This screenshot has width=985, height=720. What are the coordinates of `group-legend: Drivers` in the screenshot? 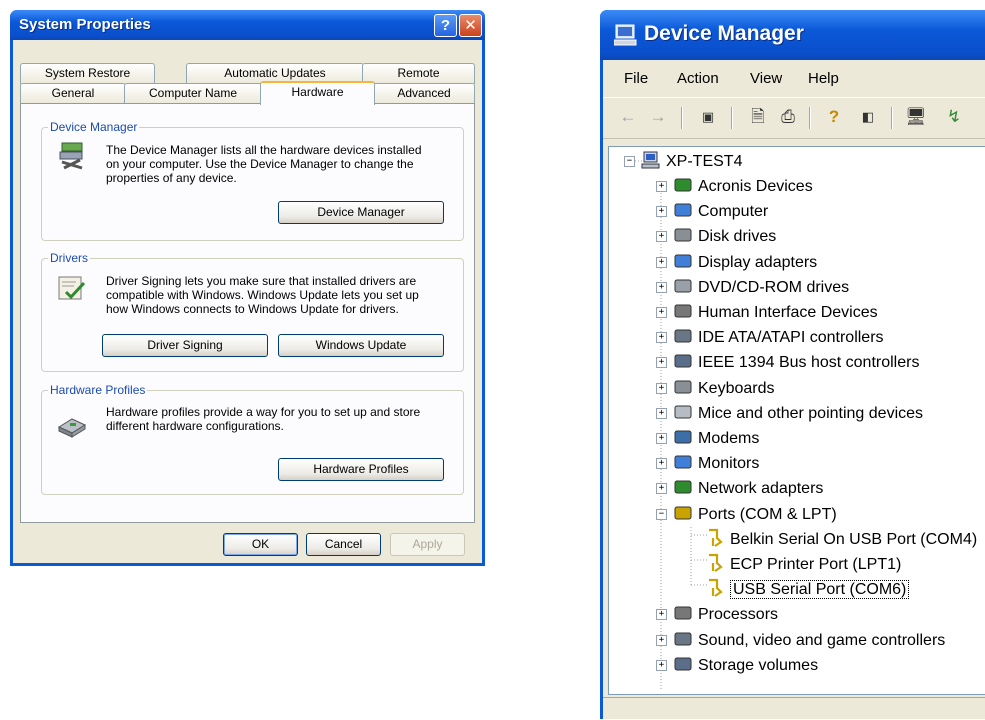 It's located at (69, 258).